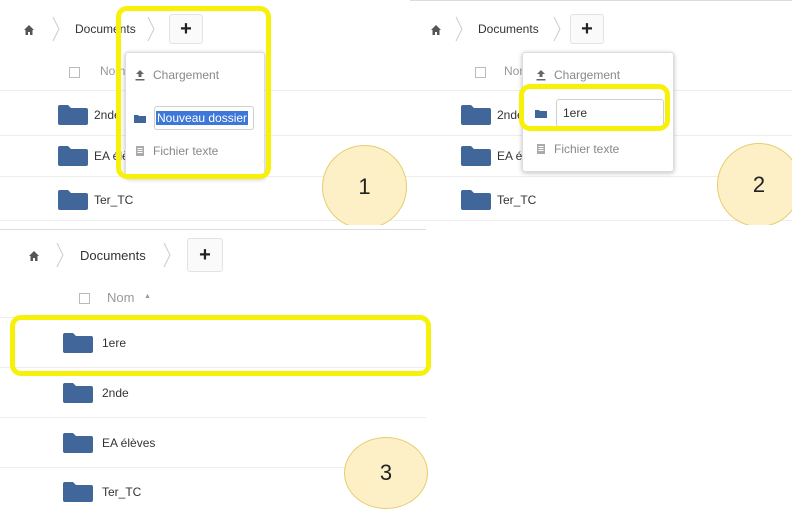 Image resolution: width=792 pixels, height=513 pixels. What do you see at coordinates (587, 149) in the screenshot?
I see `menu-item-label: Fichier texte` at bounding box center [587, 149].